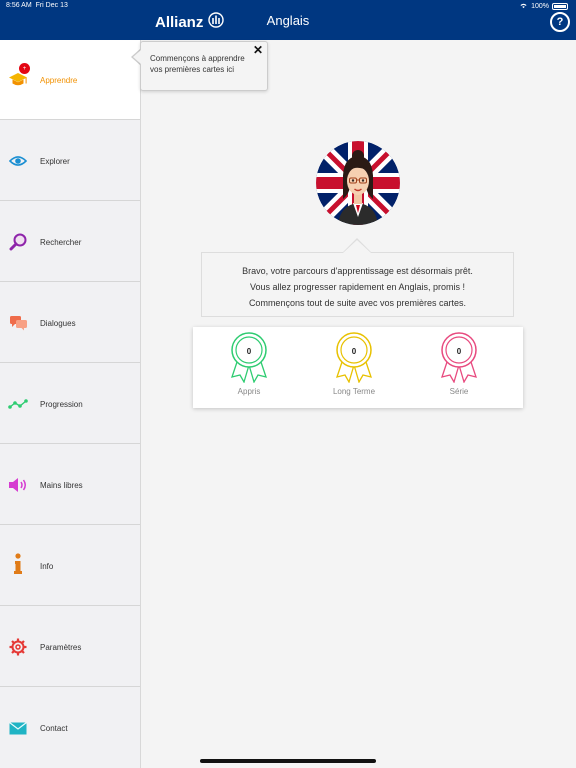 This screenshot has width=576, height=768. Describe the element at coordinates (249, 391) in the screenshot. I see `stat-label: Appris` at that location.